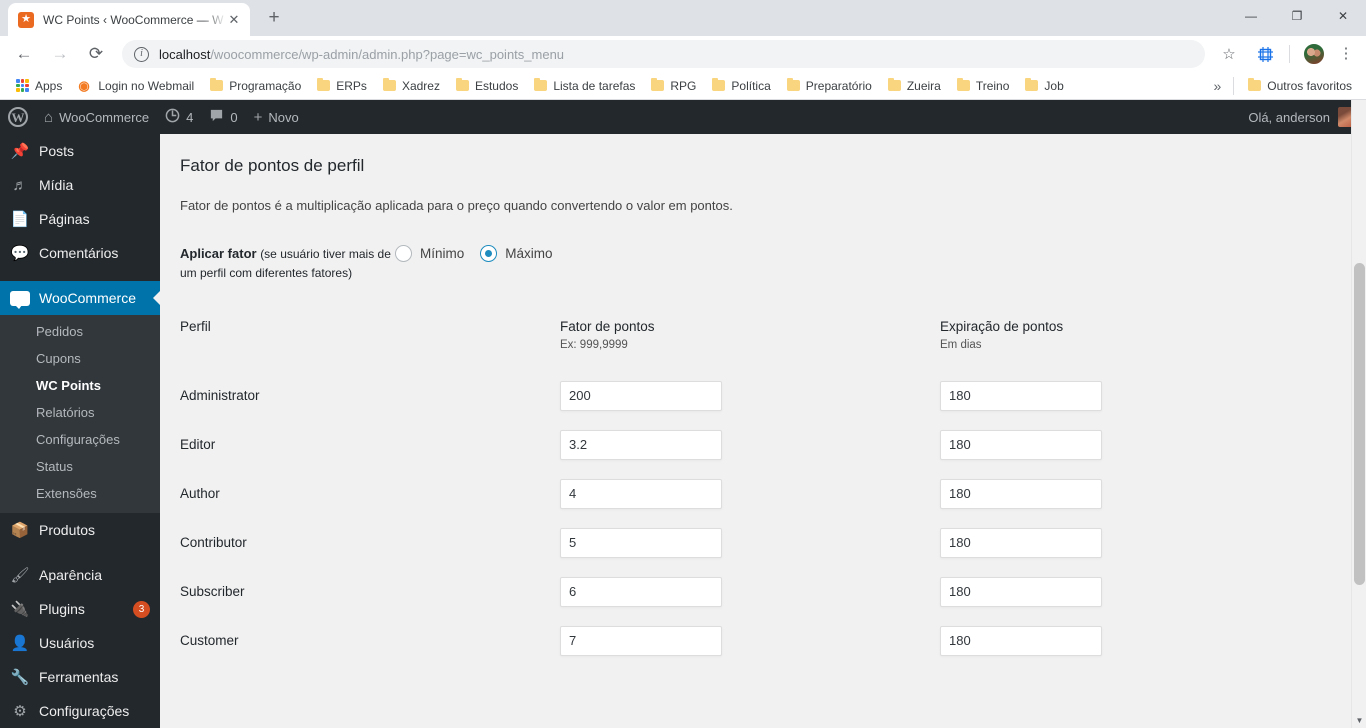 The width and height of the screenshot is (1366, 728). What do you see at coordinates (403, 253) in the screenshot?
I see `radio-minimo` at bounding box center [403, 253].